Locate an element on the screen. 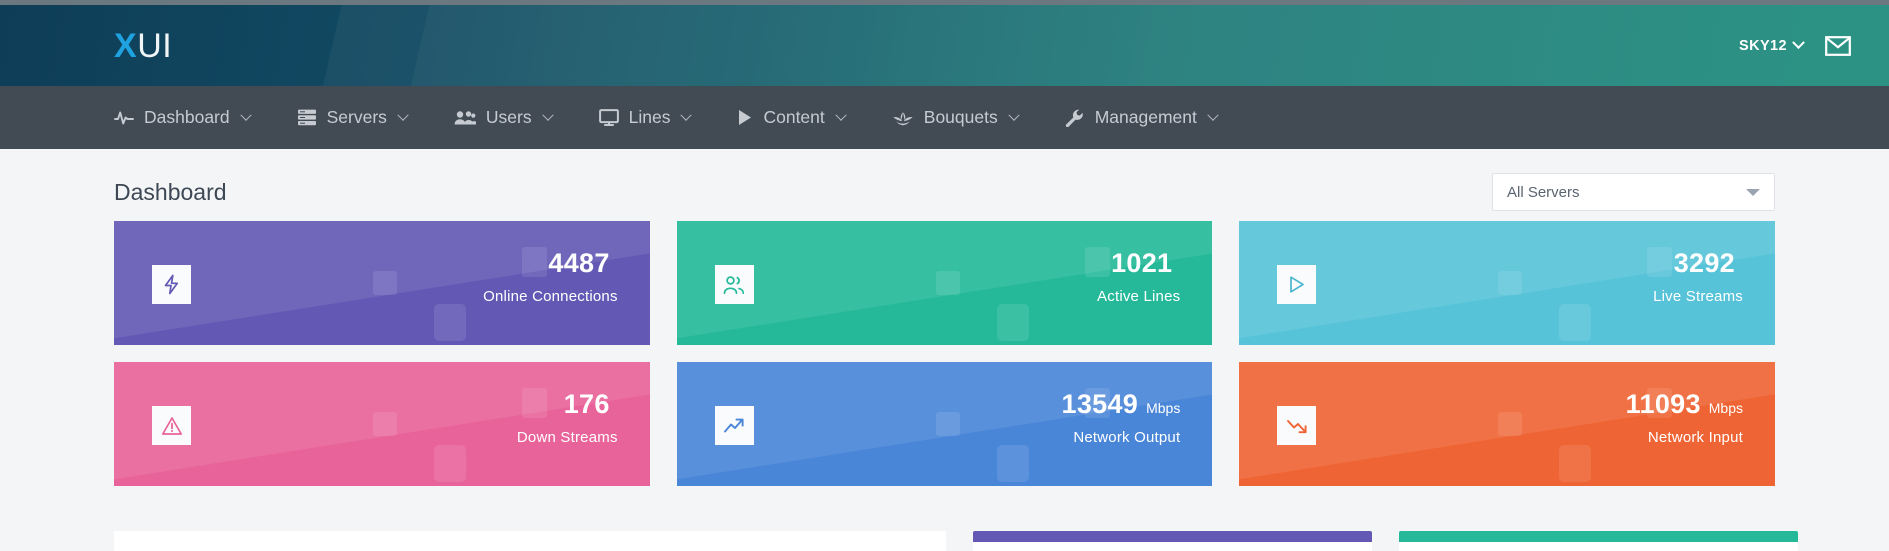 This screenshot has height=551, width=1889. nav-item-label: Lines is located at coordinates (649, 117).